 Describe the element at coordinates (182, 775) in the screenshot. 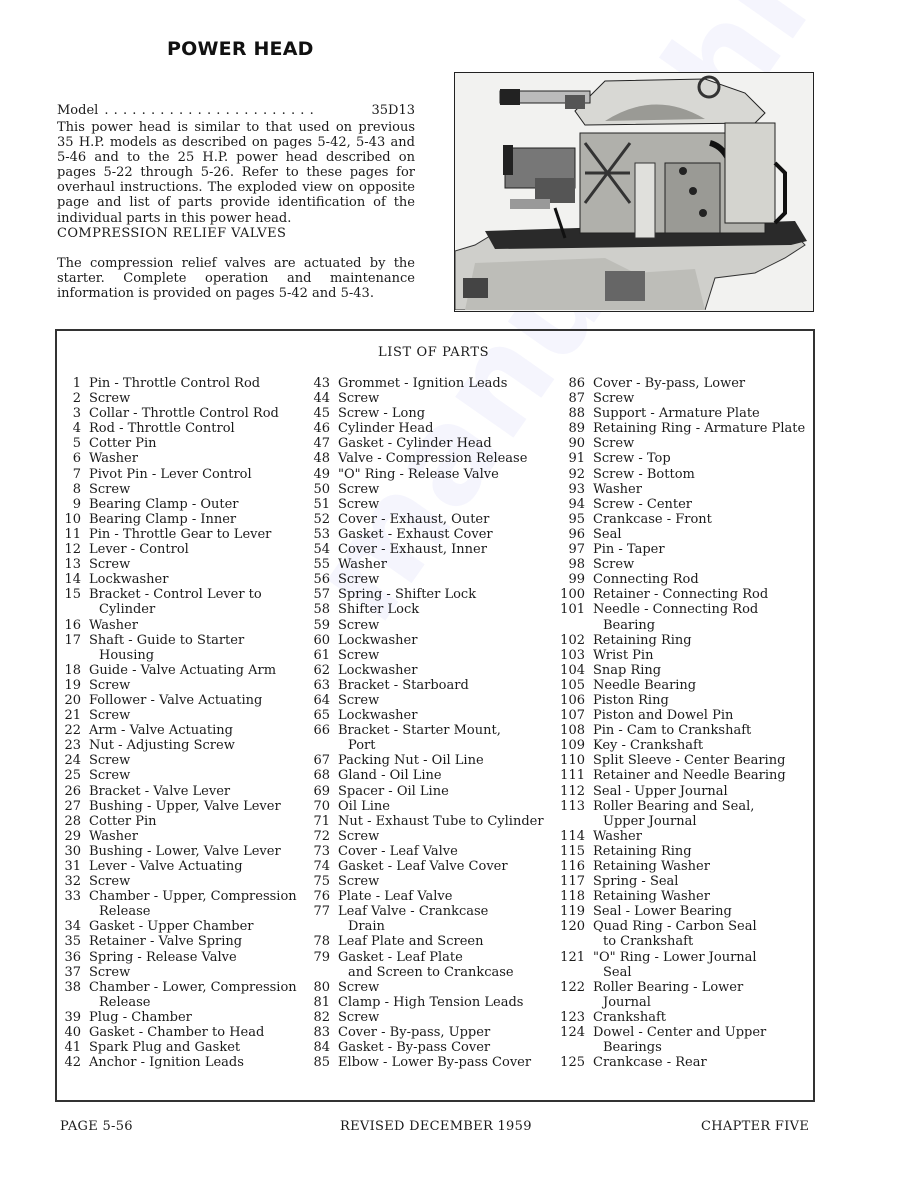

I see `part-list-item: 25 Screw` at that location.